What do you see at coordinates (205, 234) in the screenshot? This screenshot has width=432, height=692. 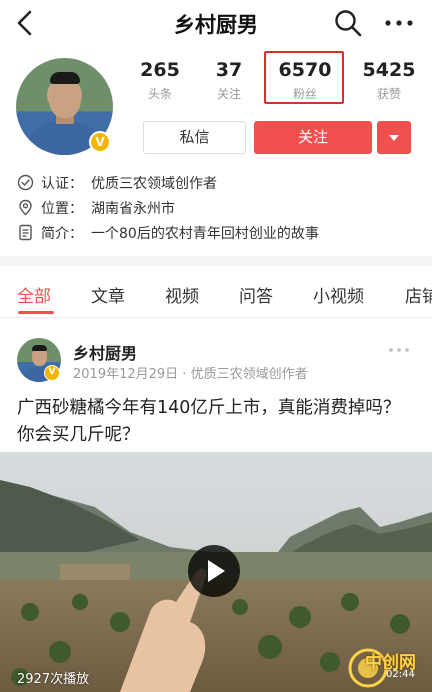 I see `info-bio-value: 一个80后的农村青年回村创业的故事` at bounding box center [205, 234].